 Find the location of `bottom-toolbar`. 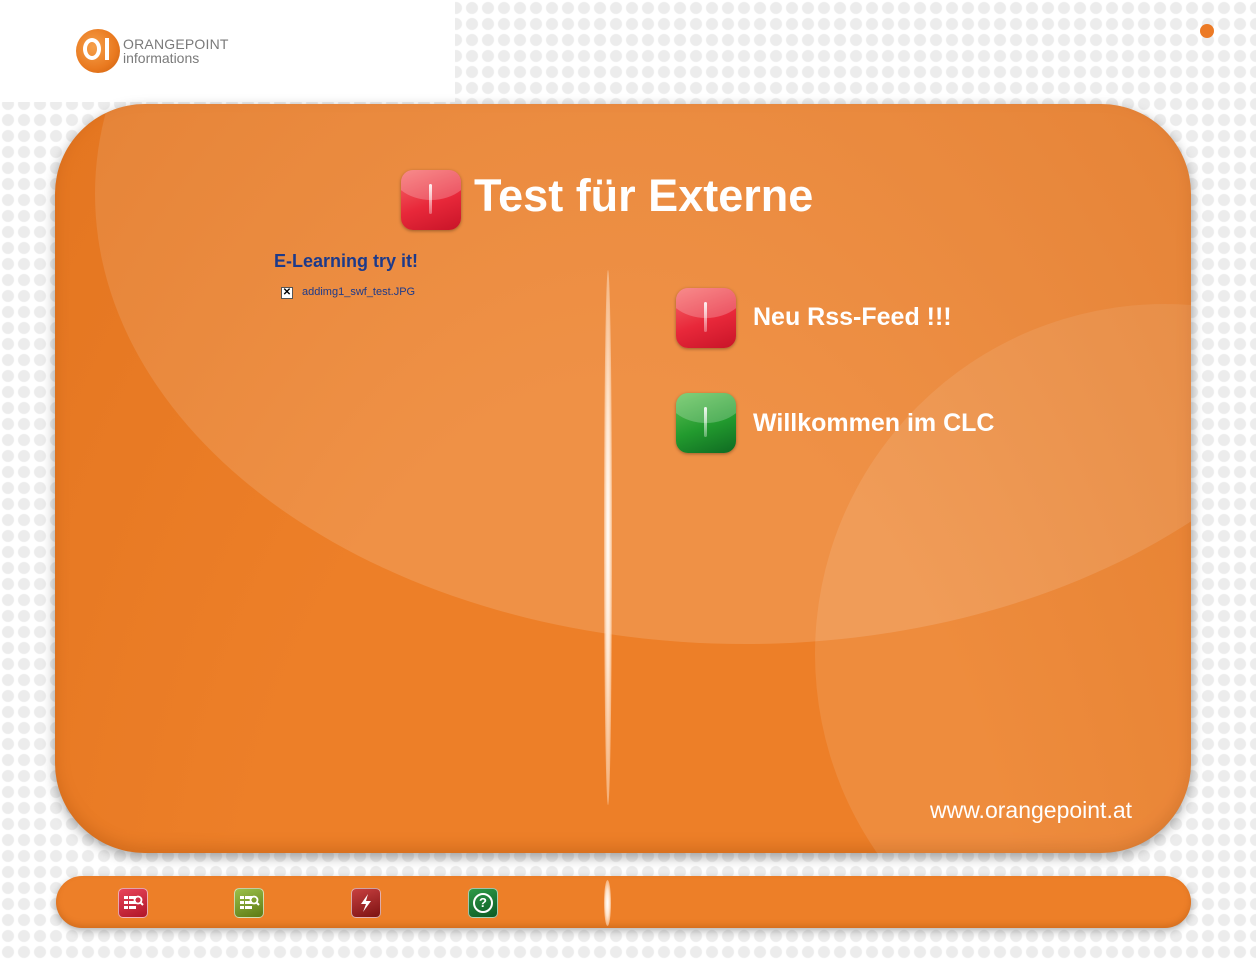

bottom-toolbar is located at coordinates (623, 902).